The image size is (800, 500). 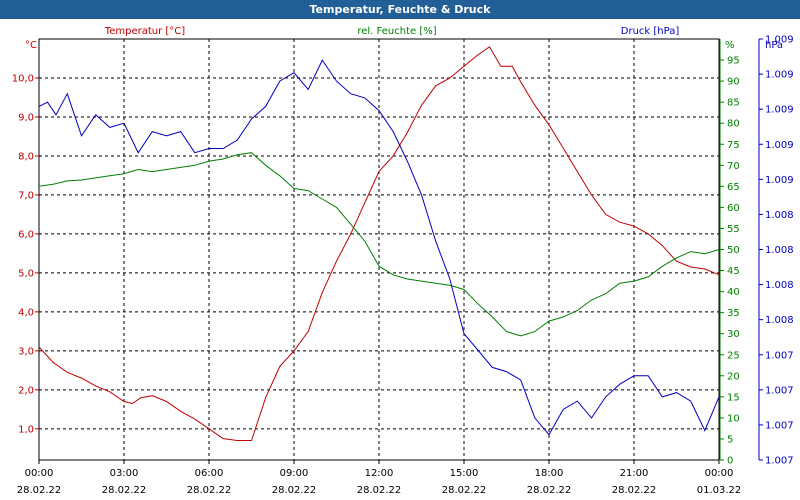 What do you see at coordinates (719, 490) in the screenshot?
I see `x-tick-date: 01.03.22` at bounding box center [719, 490].